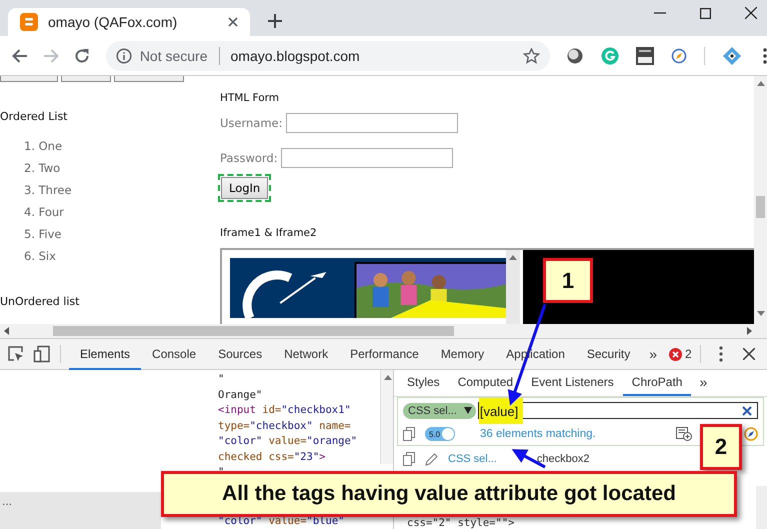 This screenshot has height=529, width=767. What do you see at coordinates (249, 158) in the screenshot?
I see `field-label: Password:` at bounding box center [249, 158].